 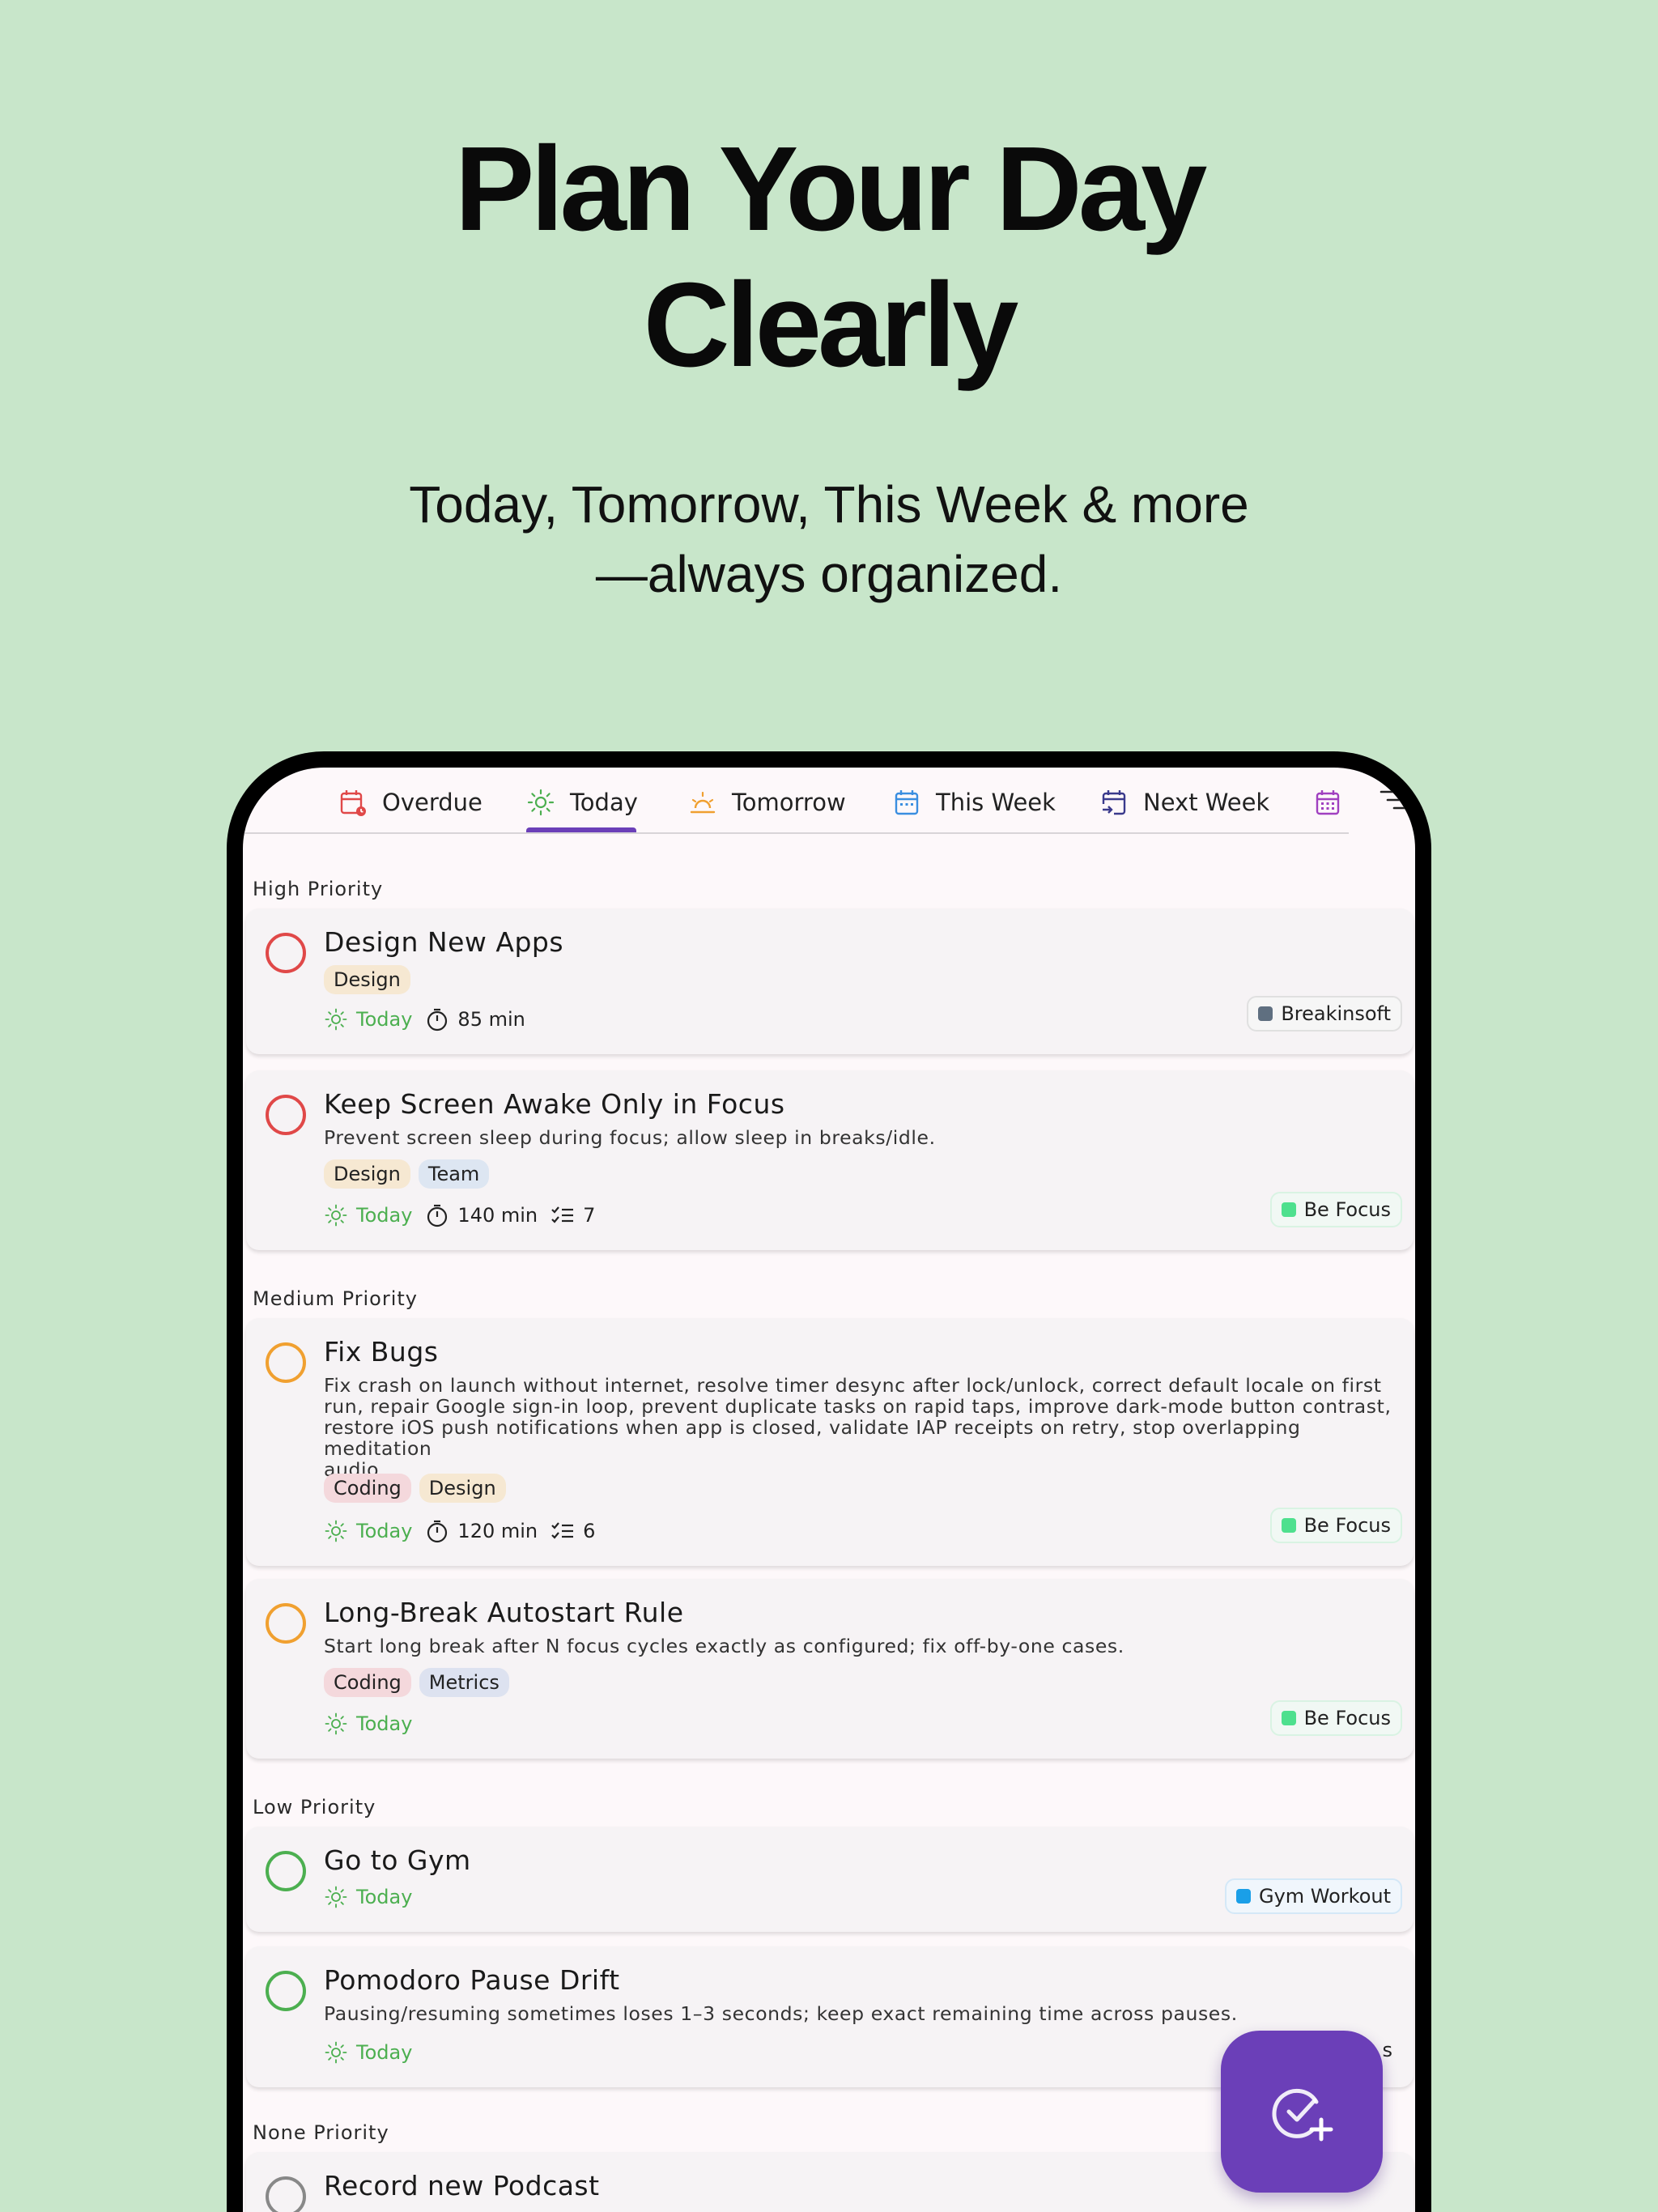 What do you see at coordinates (497, 1531) in the screenshot?
I see `duration-label: 120 min` at bounding box center [497, 1531].